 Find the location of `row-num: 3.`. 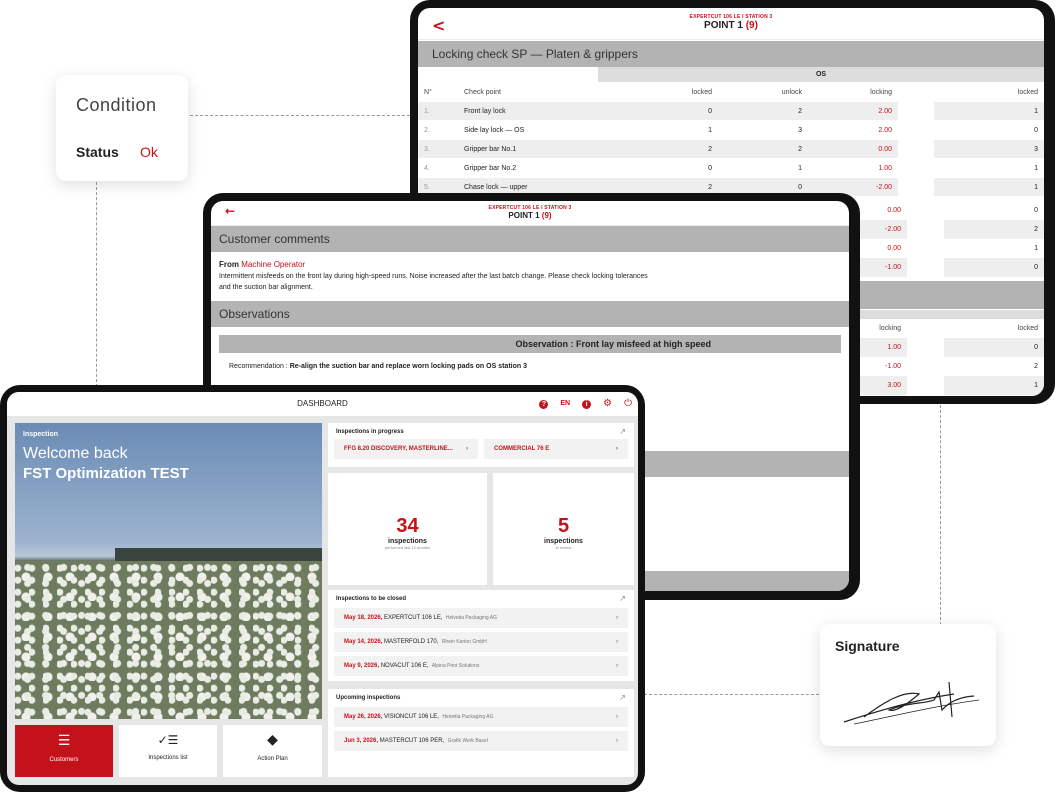

row-num: 3. is located at coordinates (438, 149).